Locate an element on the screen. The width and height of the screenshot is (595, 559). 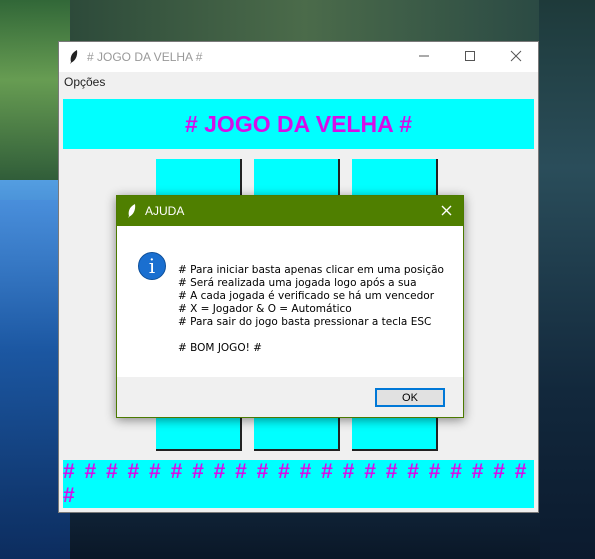
menu-opcoes: Opções is located at coordinates (84, 82).